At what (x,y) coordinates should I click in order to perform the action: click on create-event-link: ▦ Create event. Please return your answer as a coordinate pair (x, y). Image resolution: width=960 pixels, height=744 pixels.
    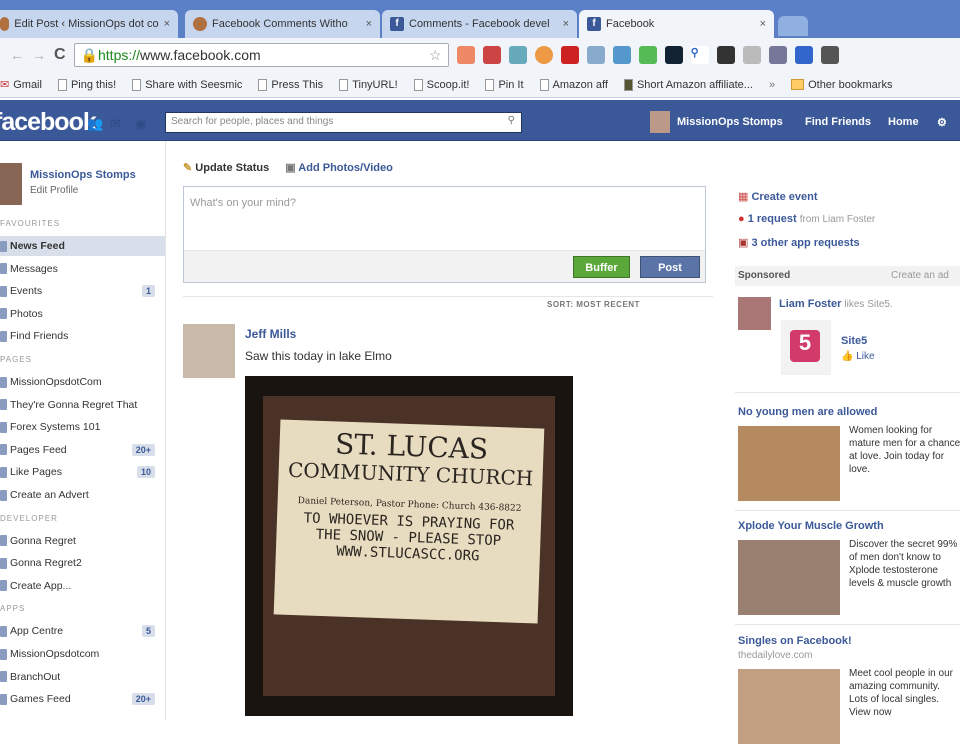
    Looking at the image, I should click on (778, 196).